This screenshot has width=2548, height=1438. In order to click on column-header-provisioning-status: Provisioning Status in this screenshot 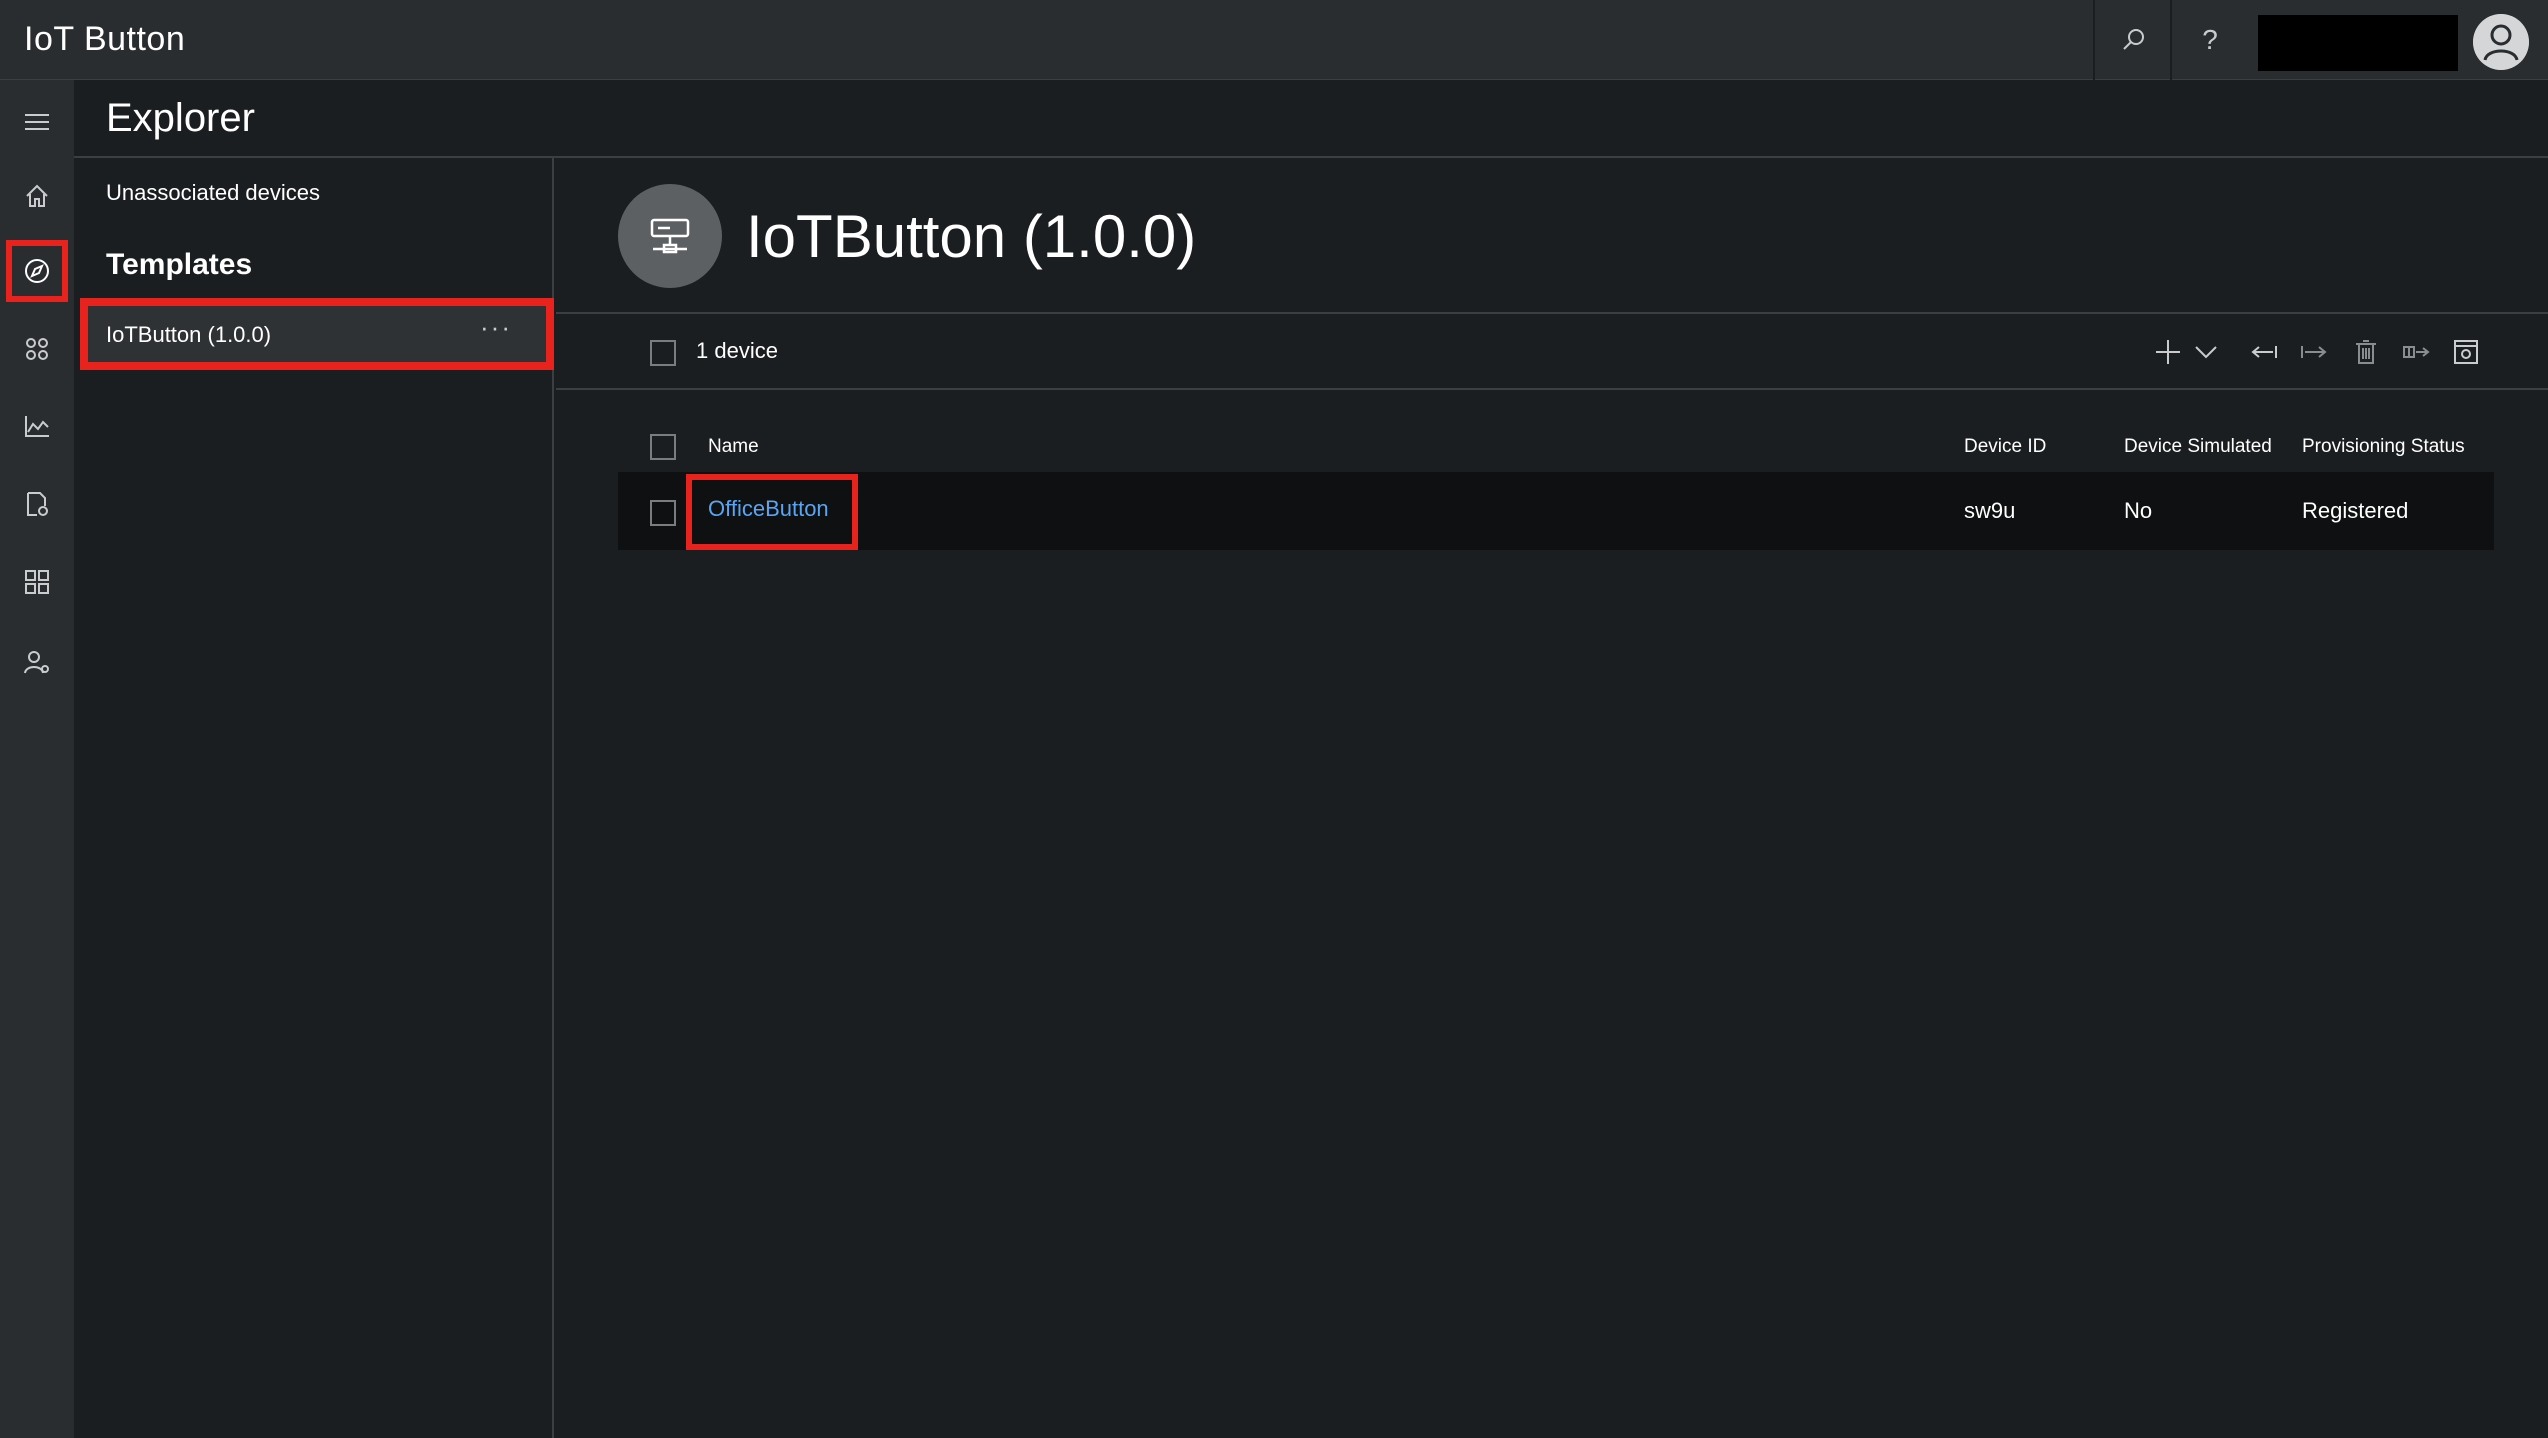, I will do `click(2383, 447)`.